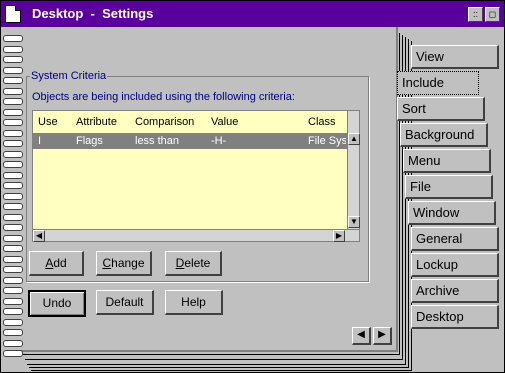 Image resolution: width=505 pixels, height=373 pixels. Describe the element at coordinates (423, 82) in the screenshot. I see `tab-label: Include` at that location.